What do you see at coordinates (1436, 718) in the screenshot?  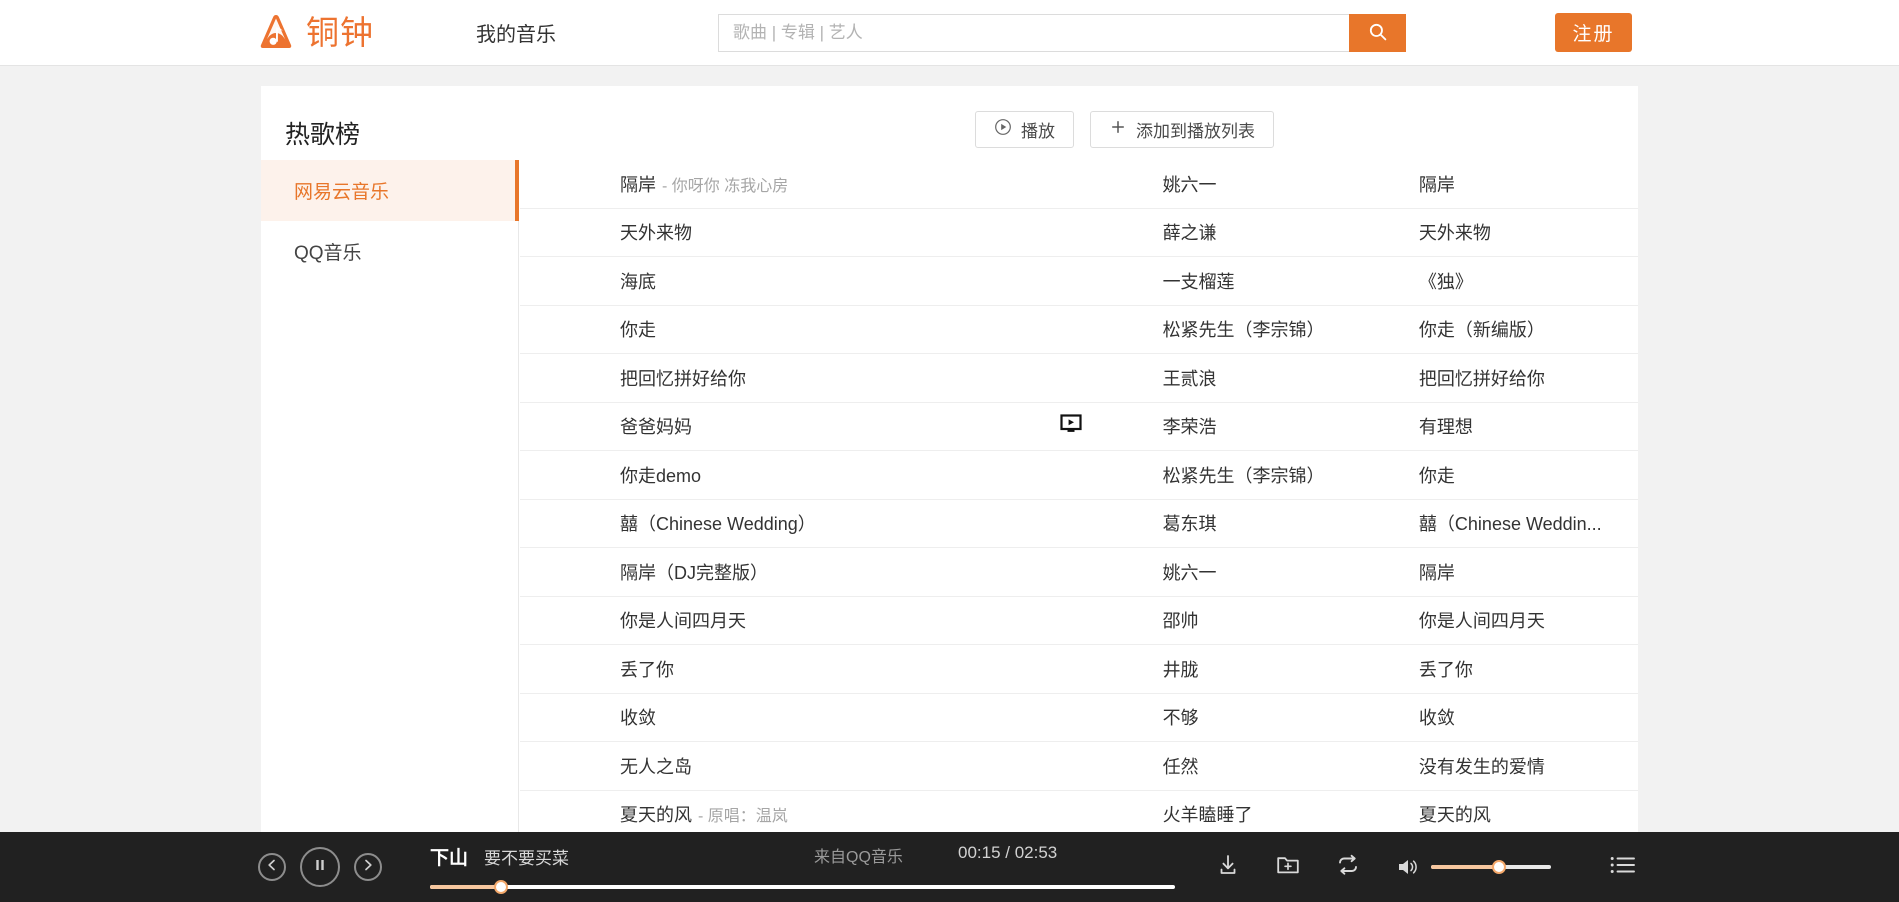 I see `album-cell: 收敛` at bounding box center [1436, 718].